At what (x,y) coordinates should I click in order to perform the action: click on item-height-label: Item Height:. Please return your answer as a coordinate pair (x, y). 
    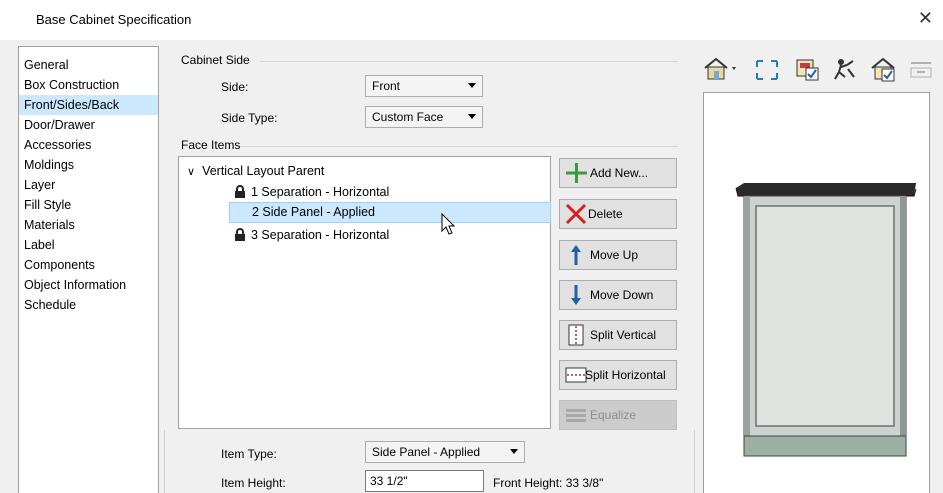
    Looking at the image, I should click on (253, 483).